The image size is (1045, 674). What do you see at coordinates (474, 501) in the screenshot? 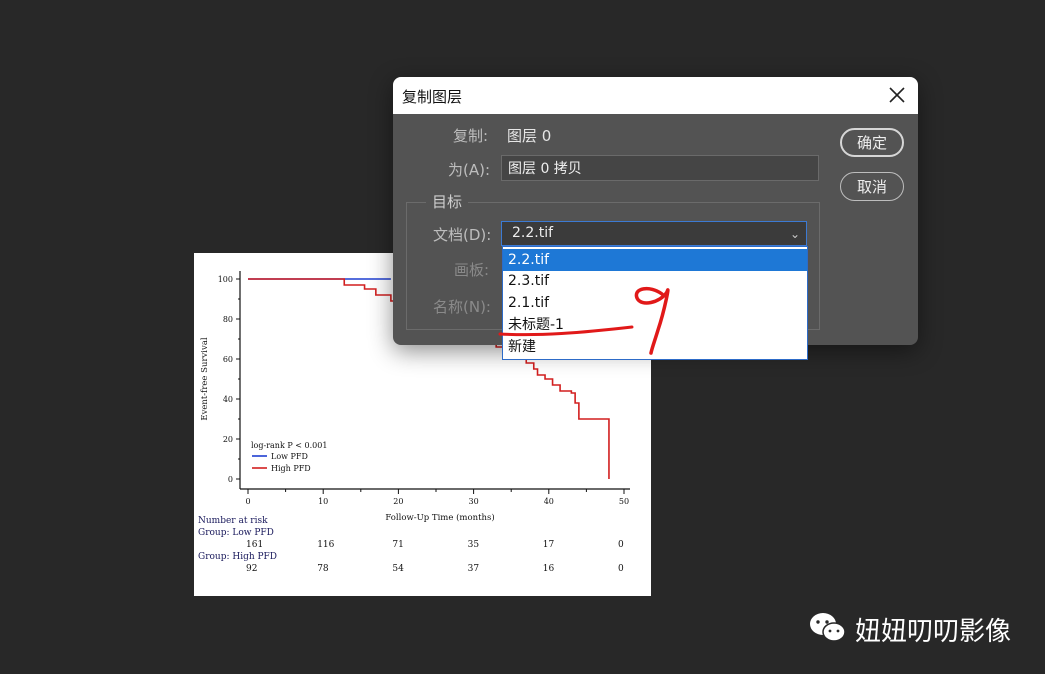
I see `x-tick-label: 30` at bounding box center [474, 501].